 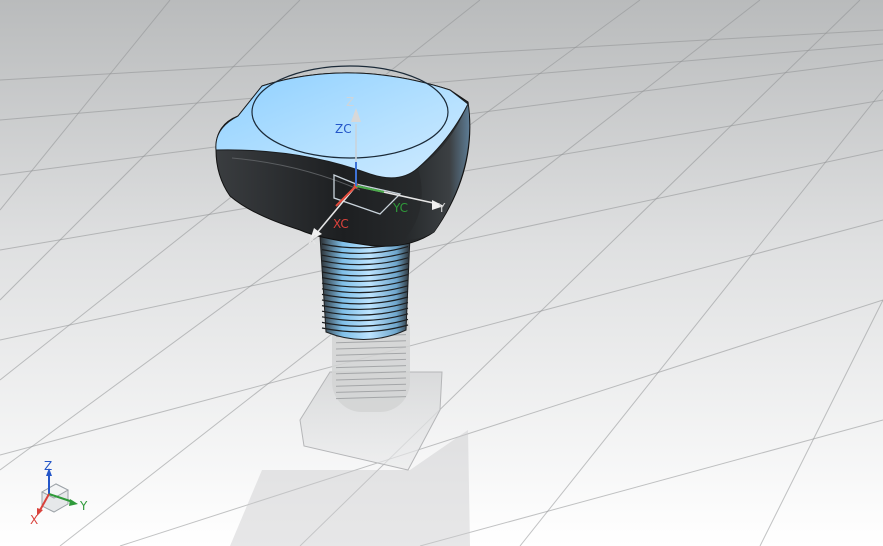 What do you see at coordinates (400, 208) in the screenshot?
I see `wcs-yc-label: YC` at bounding box center [400, 208].